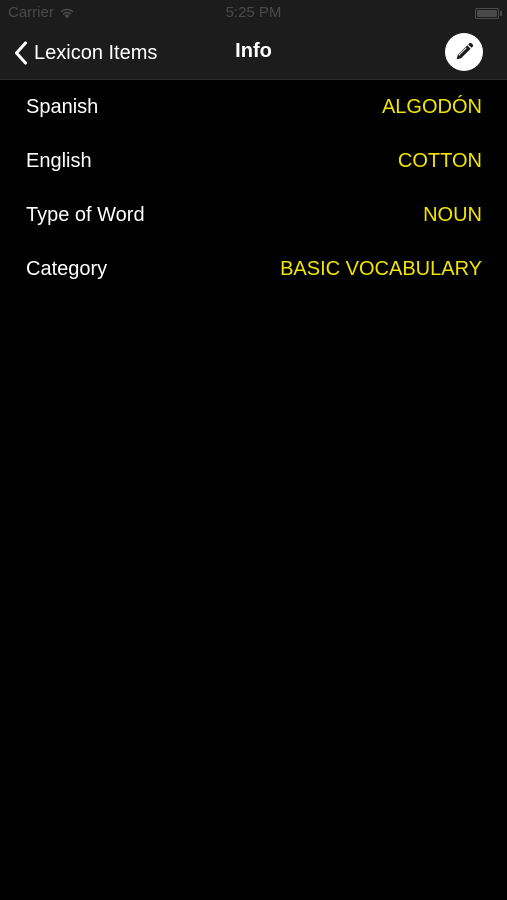 Image resolution: width=507 pixels, height=900 pixels. I want to click on chevron-left-icon, so click(21, 53).